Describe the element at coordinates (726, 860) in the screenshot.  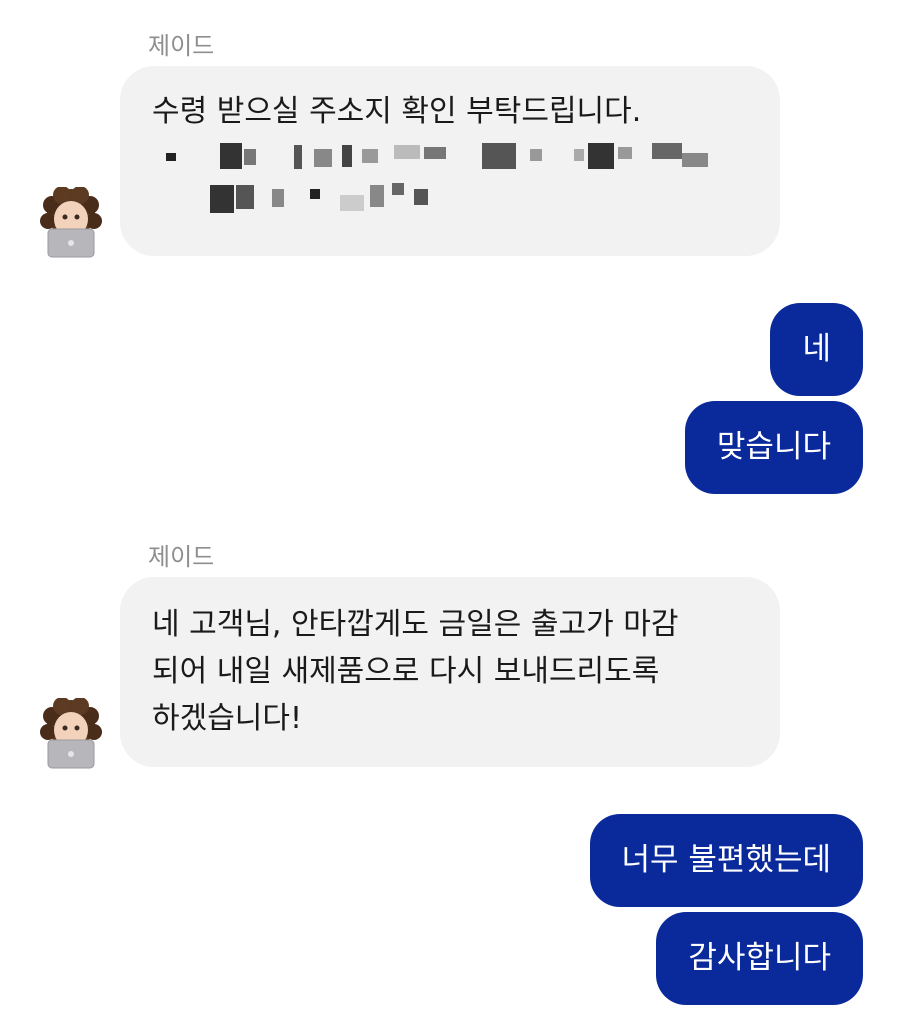
I see `outgoing-message-bubble: 너무 불편했는데` at that location.